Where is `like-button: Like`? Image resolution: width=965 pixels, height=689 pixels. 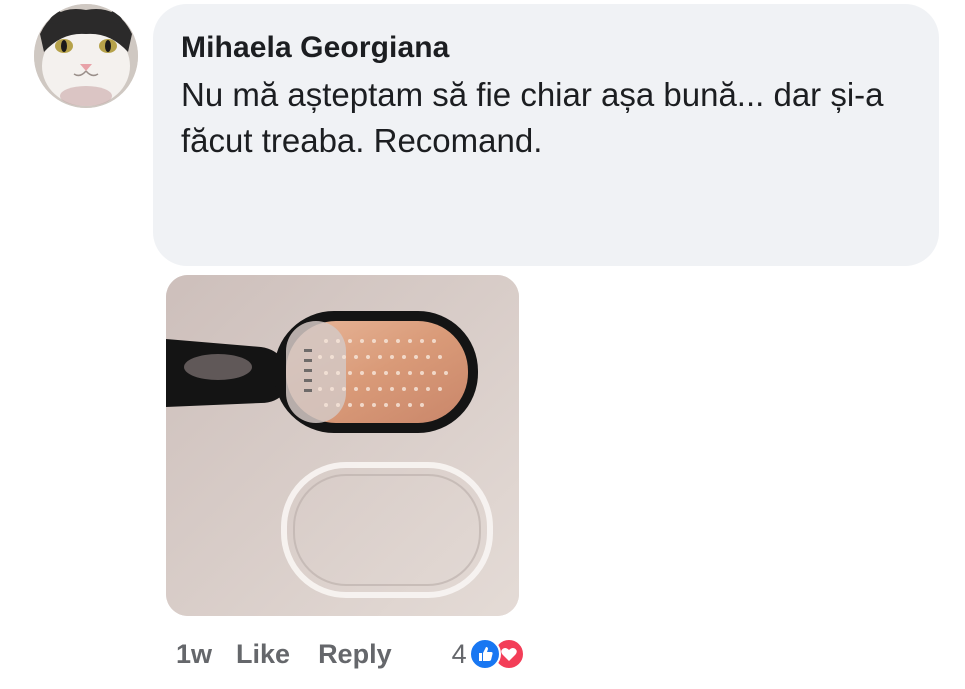
like-button: Like is located at coordinates (263, 654).